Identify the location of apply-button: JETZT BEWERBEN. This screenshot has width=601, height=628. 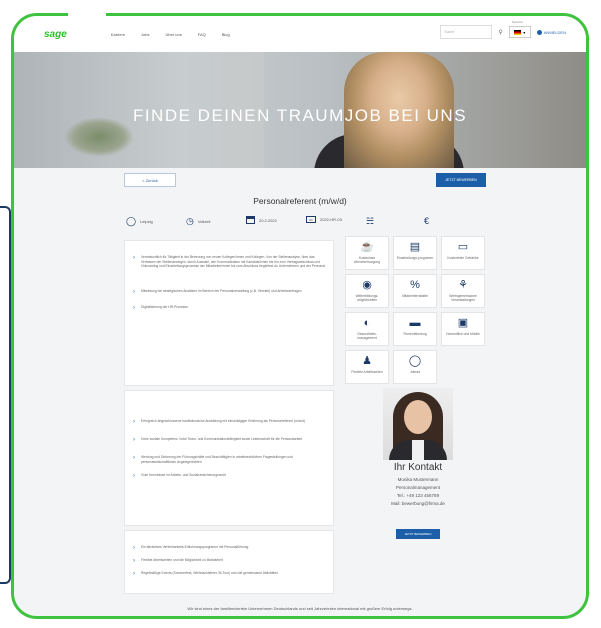
(461, 180).